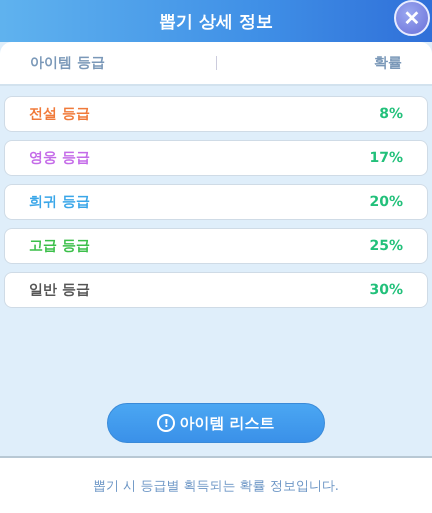 The width and height of the screenshot is (432, 513). Describe the element at coordinates (59, 246) in the screenshot. I see `grade-label: 고급 등급` at that location.